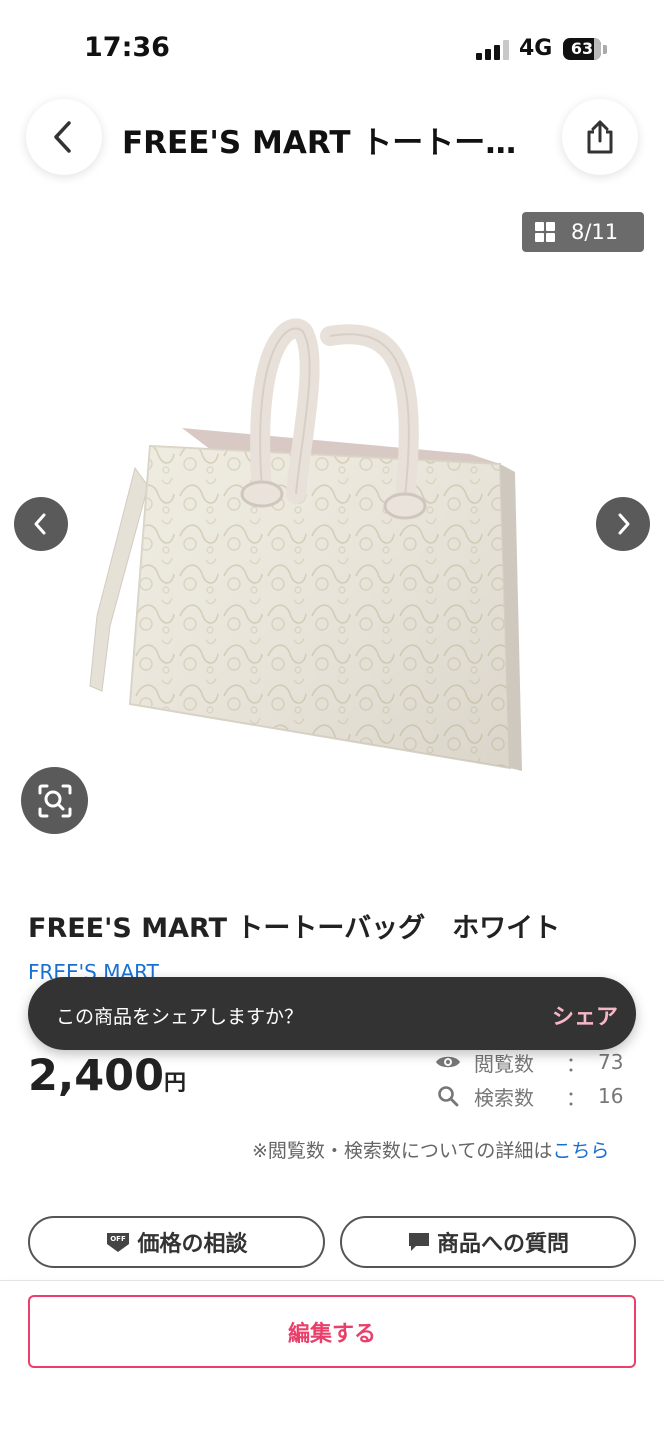 The height and width of the screenshot is (1440, 664). Describe the element at coordinates (175, 1083) in the screenshot. I see `price-currency: 円` at that location.